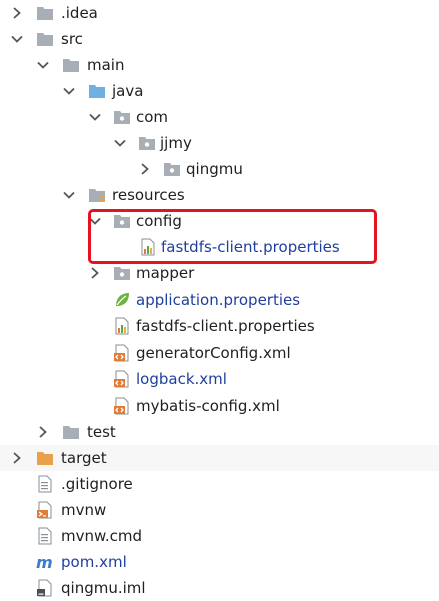 The image size is (439, 601). Describe the element at coordinates (84, 510) in the screenshot. I see `tree-item-label: mvnw` at that location.